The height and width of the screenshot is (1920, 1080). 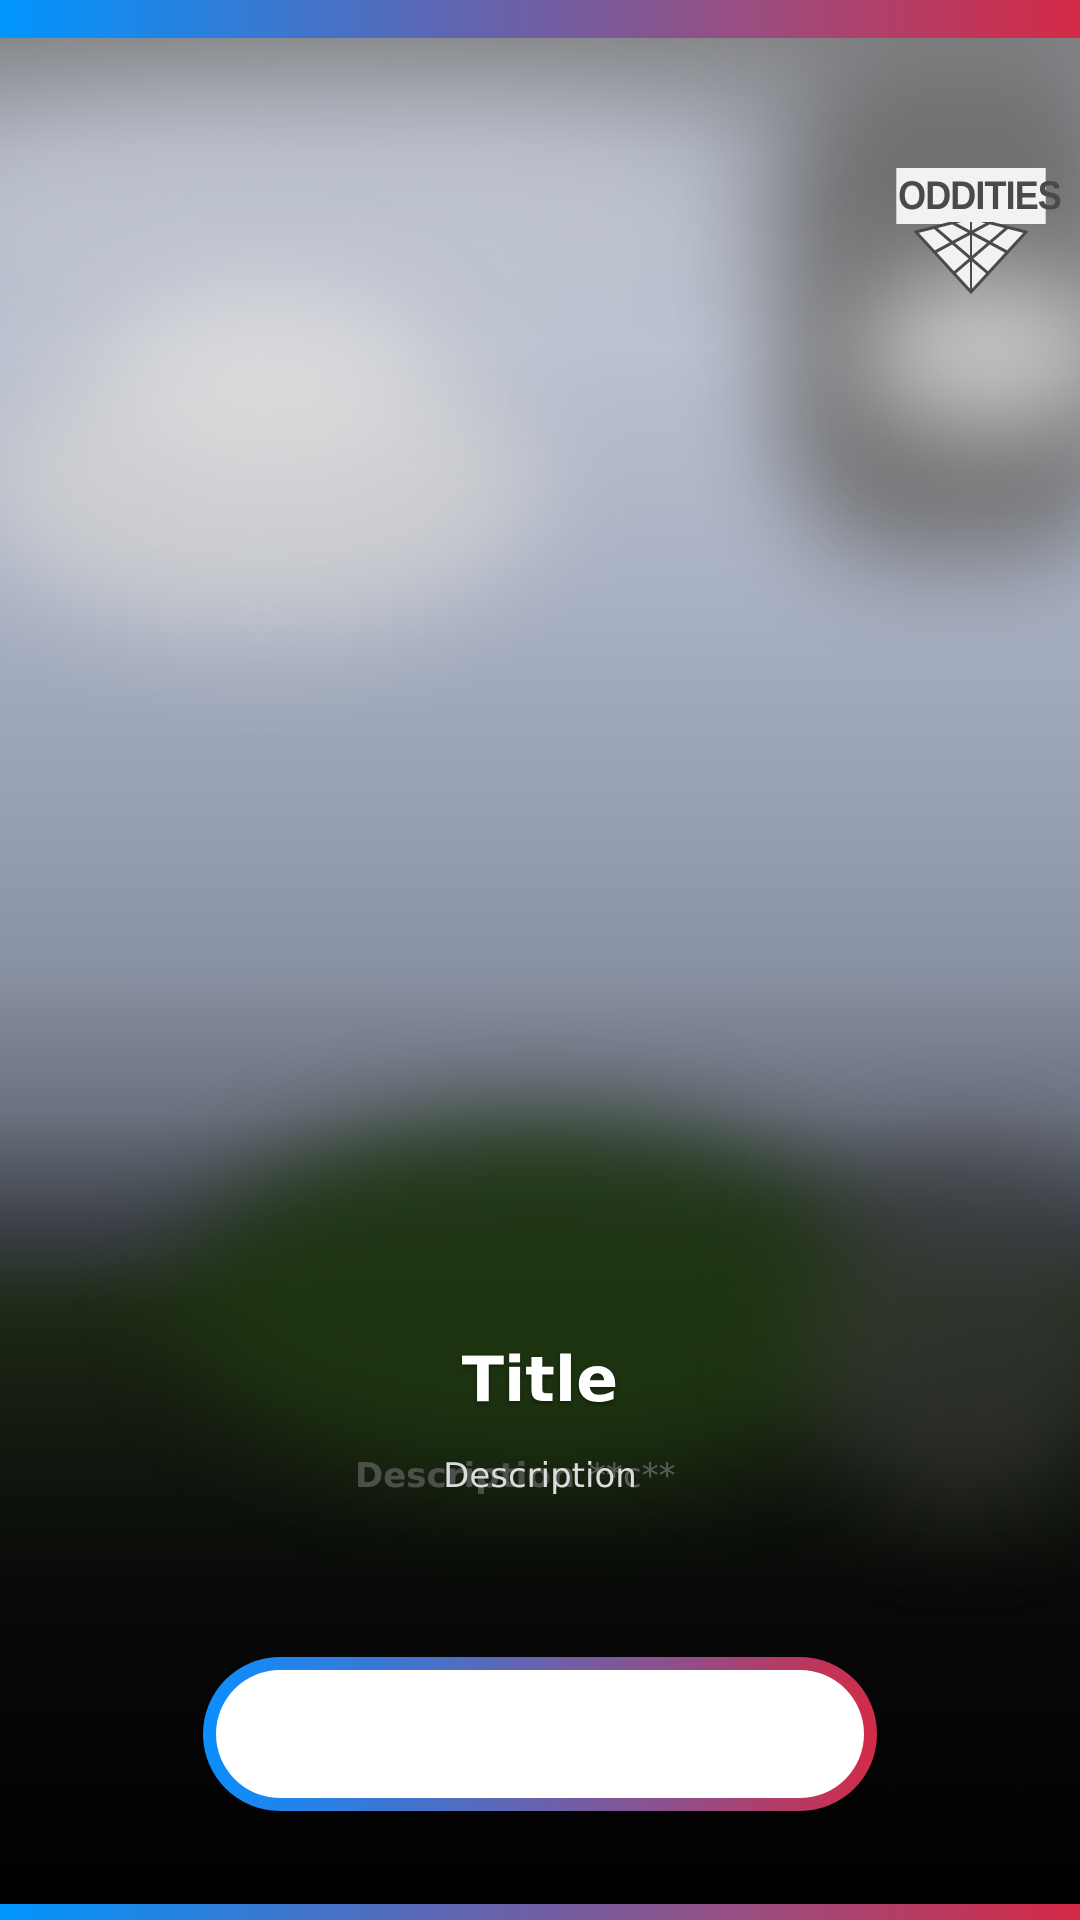 What do you see at coordinates (540, 1379) in the screenshot?
I see `page-title: Title` at bounding box center [540, 1379].